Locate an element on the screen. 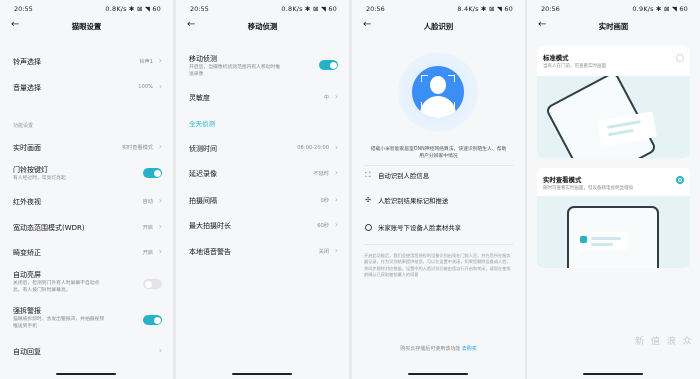 Image resolution: width=700 pixels, height=379 pixels. page-title: 人脸识别 is located at coordinates (438, 26).